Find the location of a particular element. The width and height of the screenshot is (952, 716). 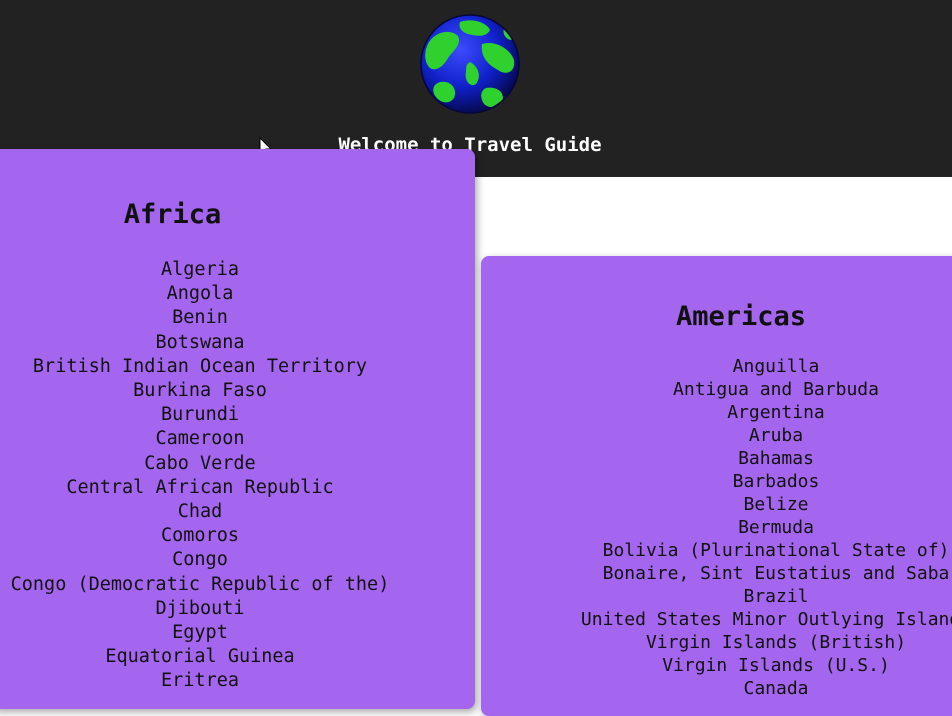

country-item: Congo (Democratic Republic of the) is located at coordinates (205, 585).